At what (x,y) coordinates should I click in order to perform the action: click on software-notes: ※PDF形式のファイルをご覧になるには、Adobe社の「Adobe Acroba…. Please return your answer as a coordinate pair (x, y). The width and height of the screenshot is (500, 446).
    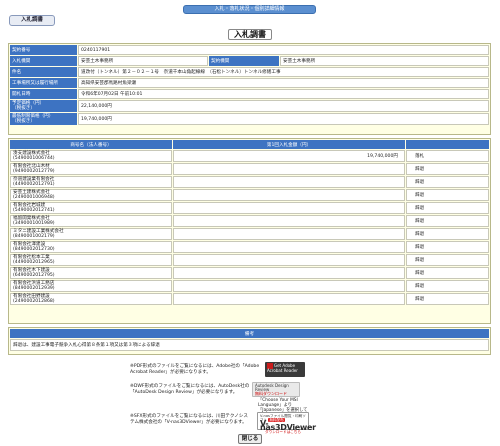
    Looking at the image, I should click on (250, 398).